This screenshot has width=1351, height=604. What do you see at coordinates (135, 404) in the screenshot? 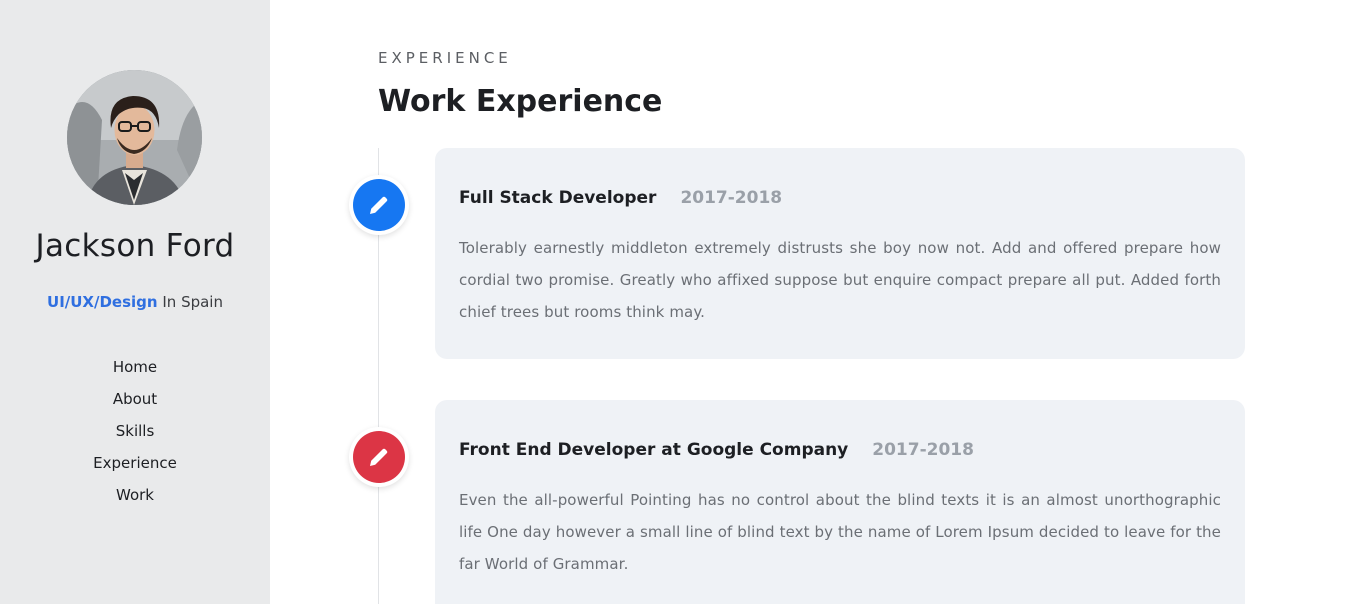
I see `nav-item-about: About` at bounding box center [135, 404].